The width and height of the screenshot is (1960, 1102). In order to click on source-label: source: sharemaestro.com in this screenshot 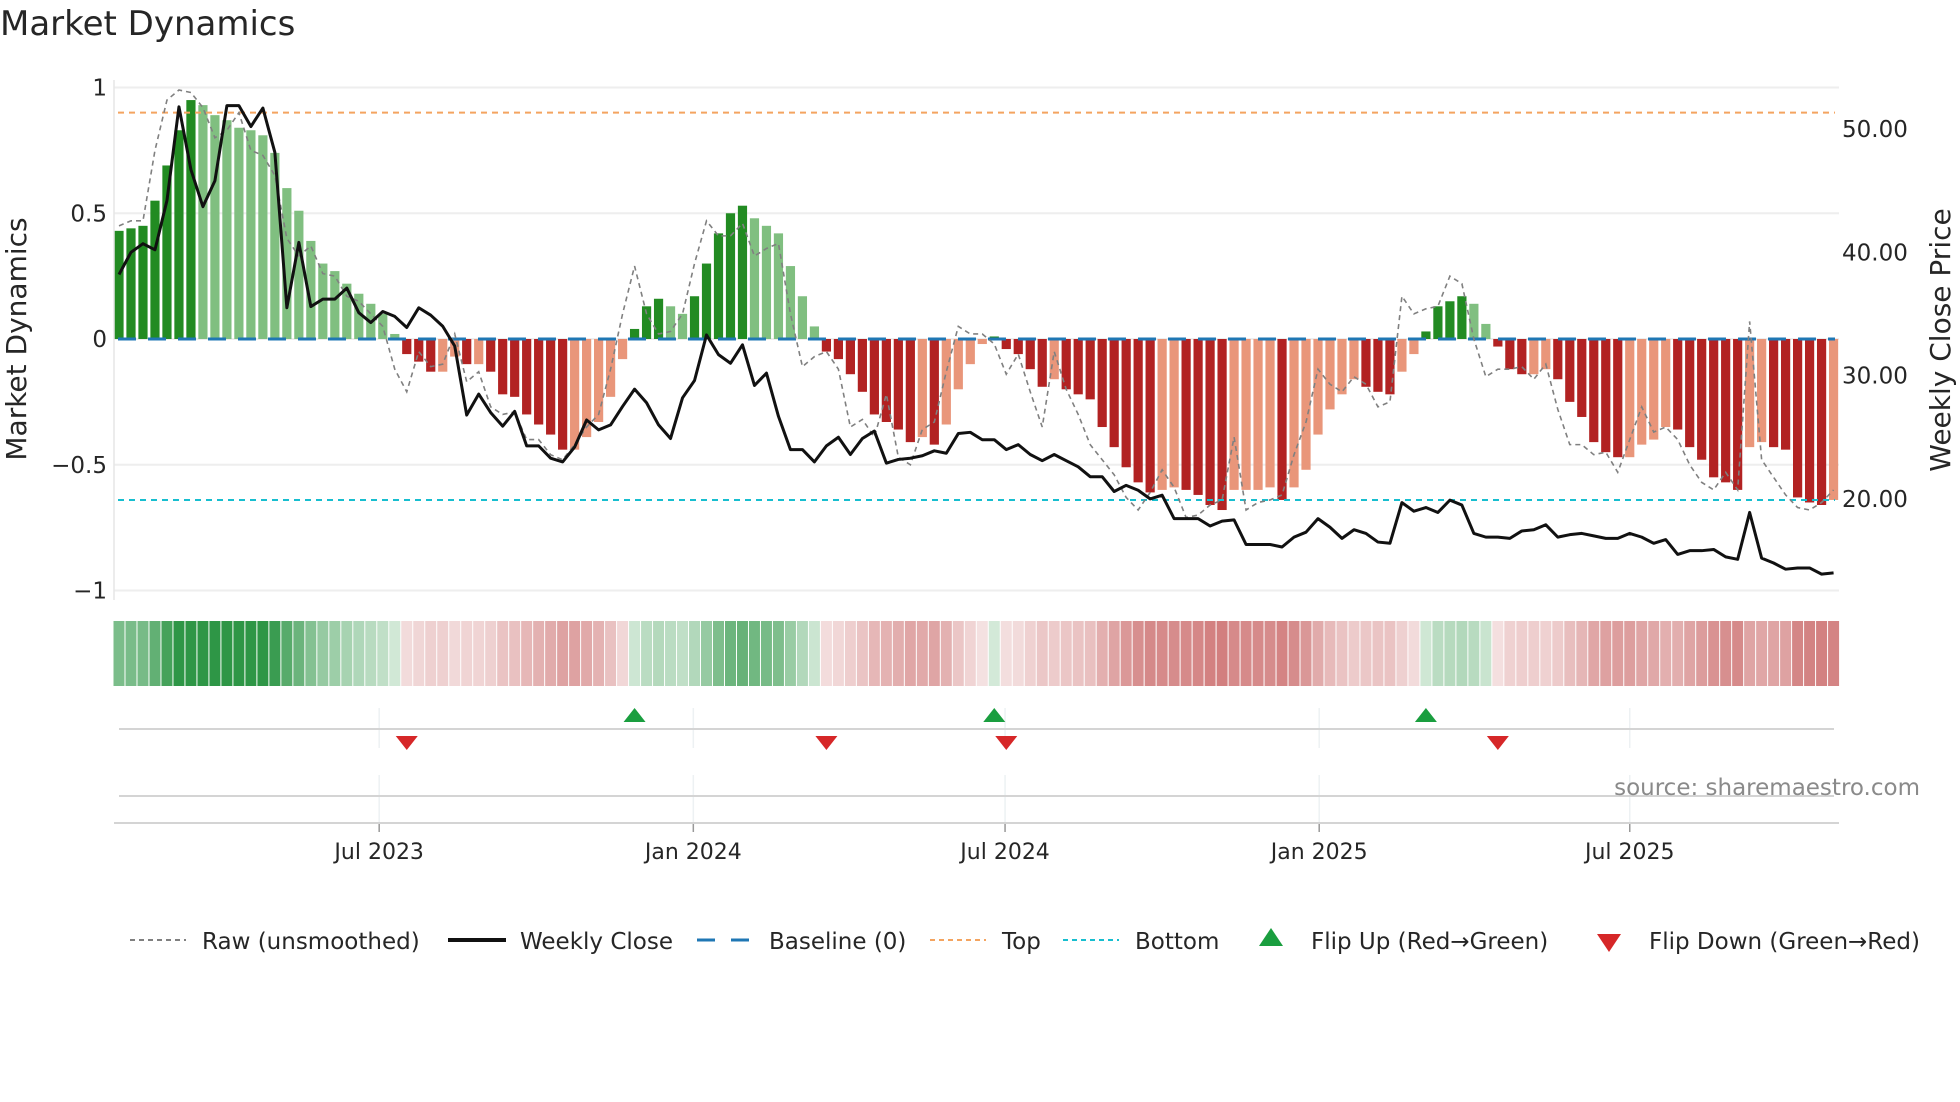, I will do `click(1767, 788)`.